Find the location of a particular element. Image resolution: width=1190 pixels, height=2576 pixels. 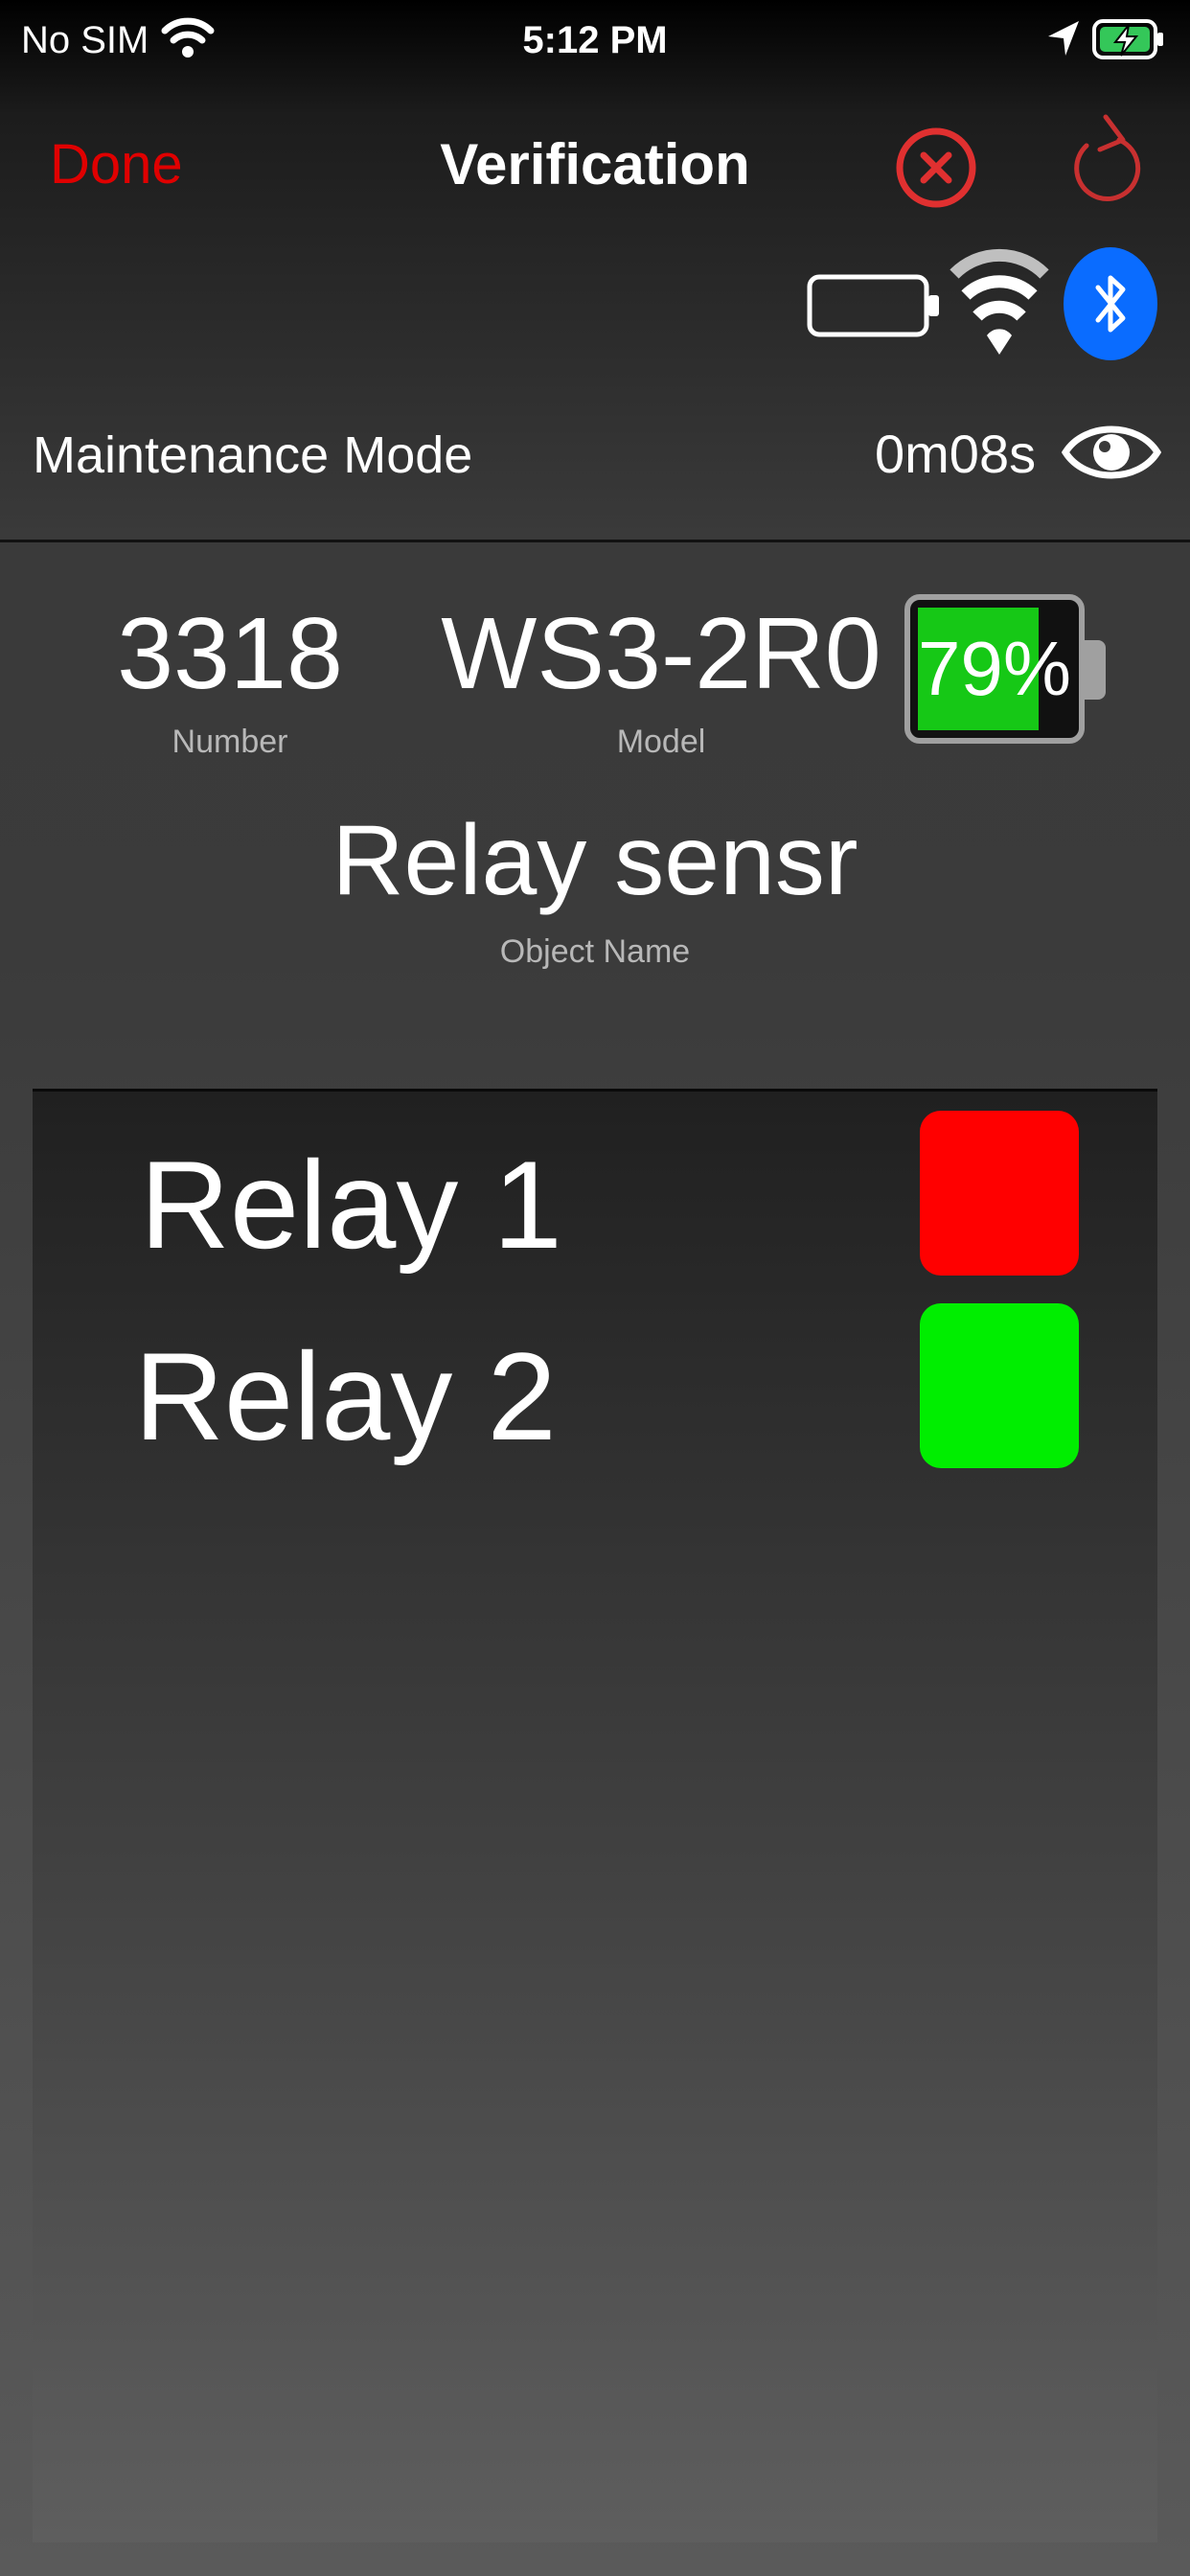

object-name: Relay sensr is located at coordinates (595, 860).